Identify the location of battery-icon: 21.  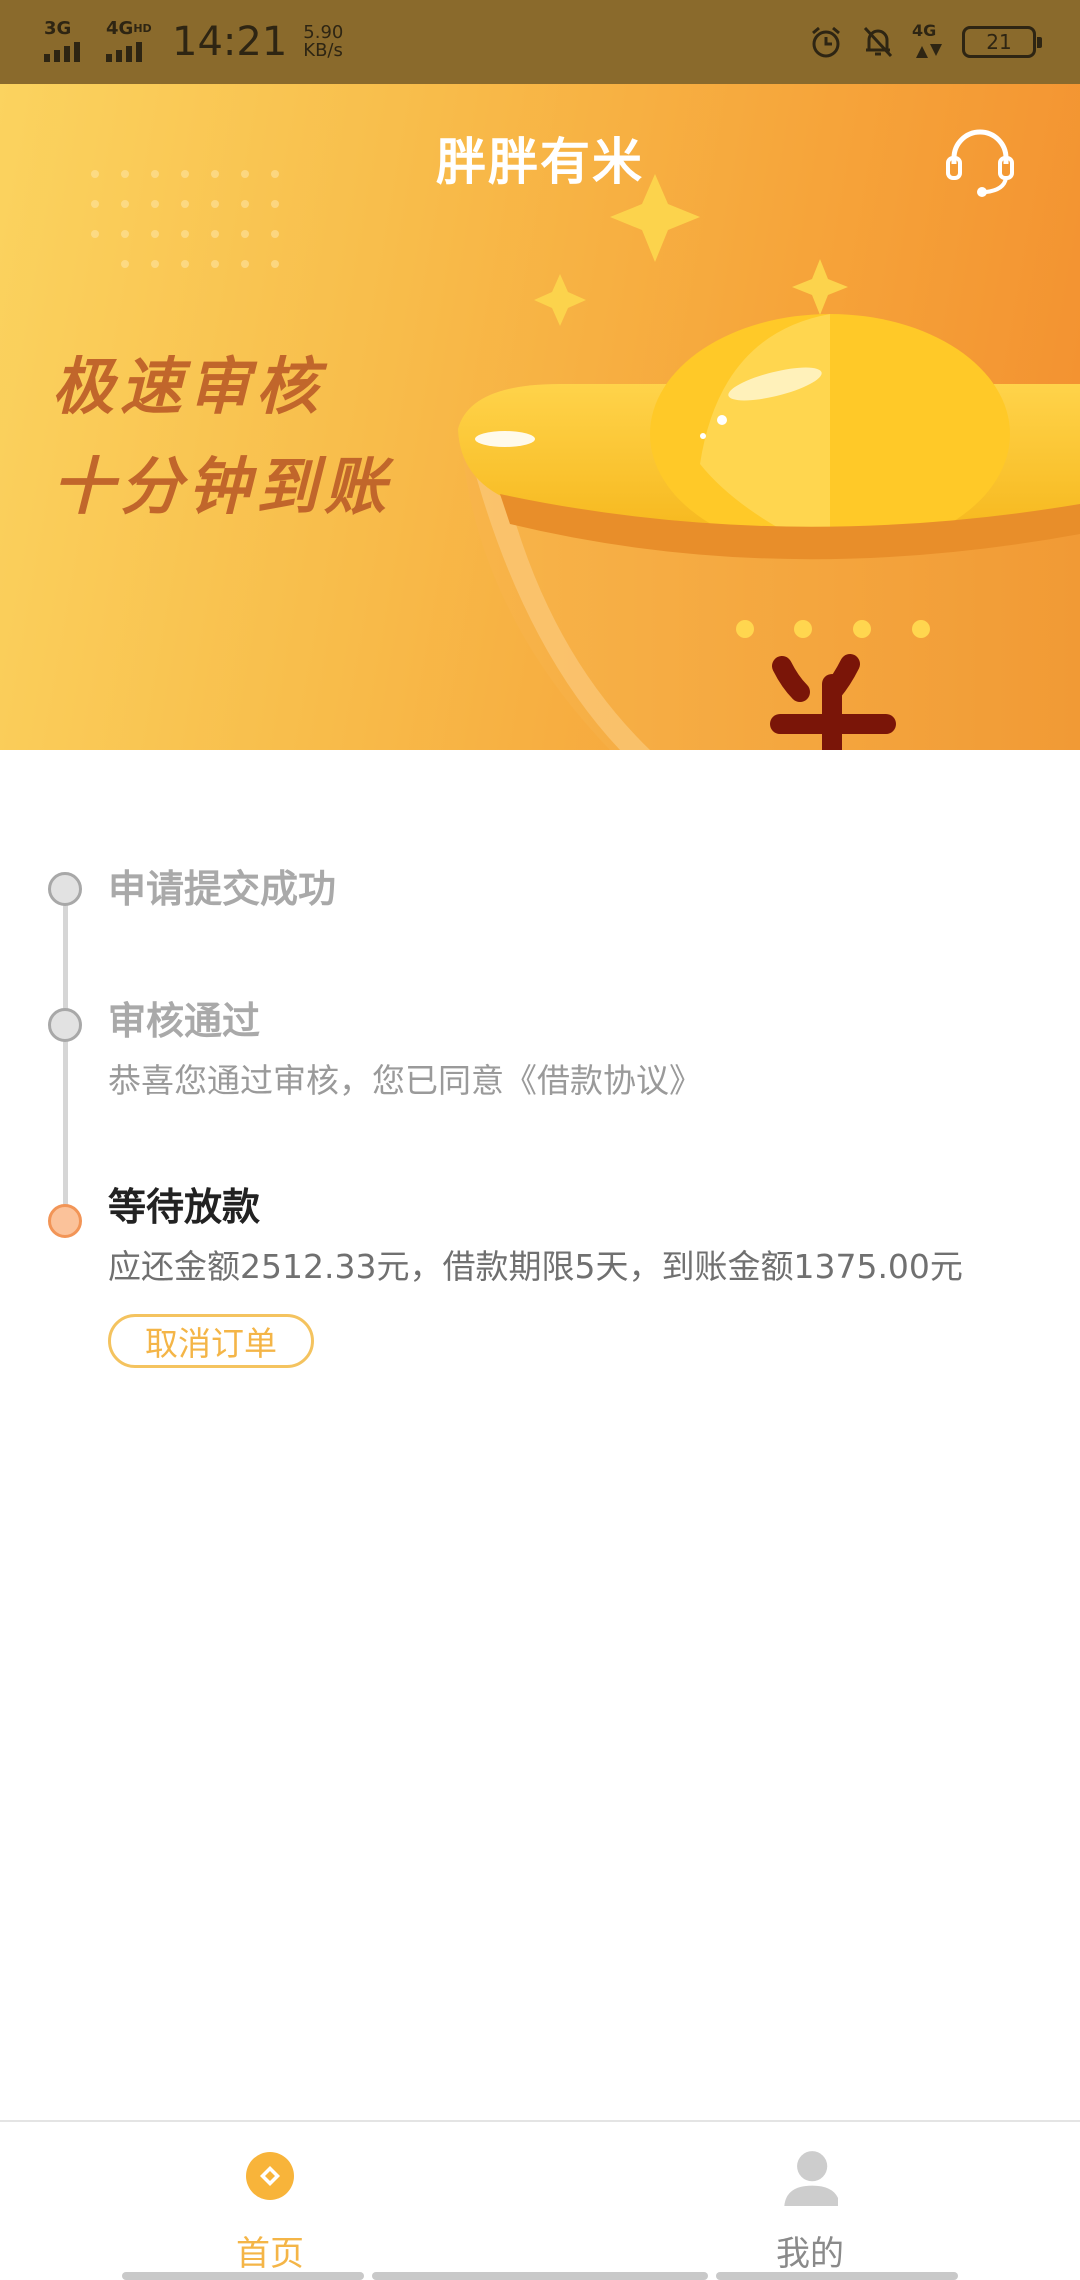
(1002, 42).